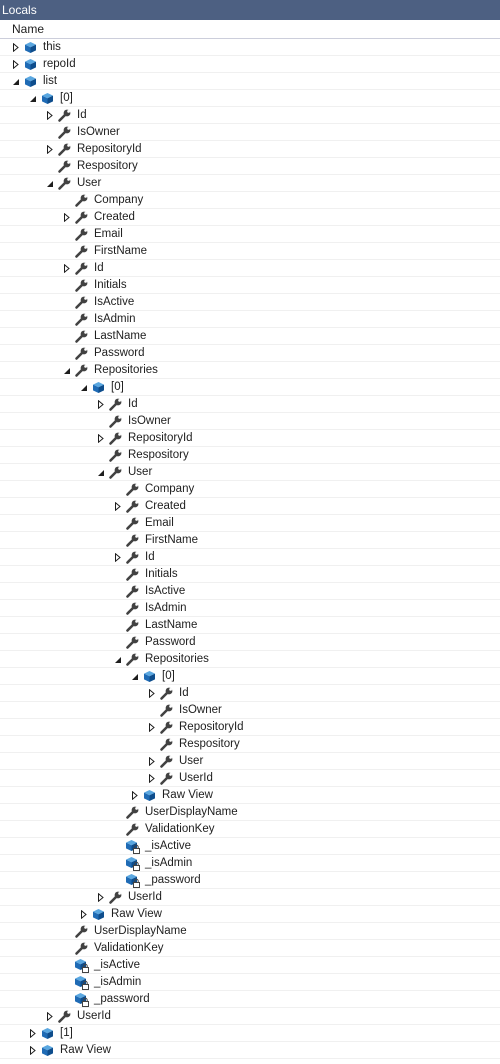  I want to click on tree-row-label: Initials, so click(110, 285).